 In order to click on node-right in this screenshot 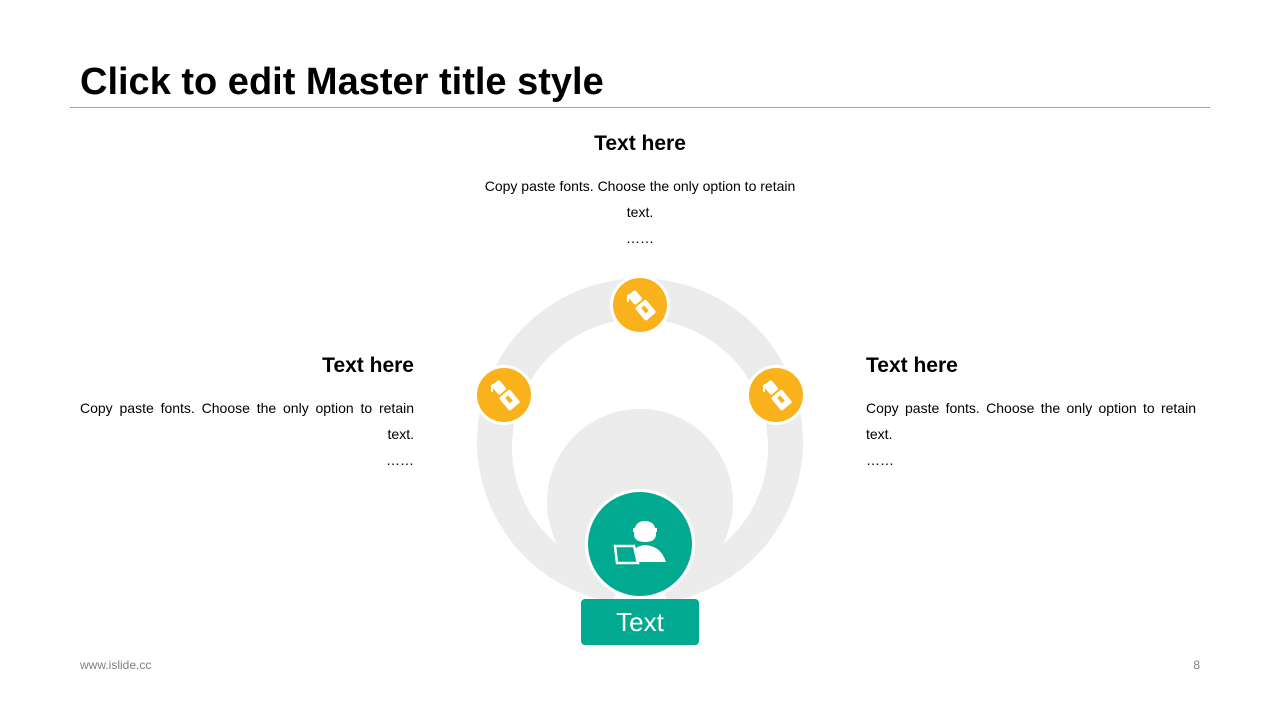, I will do `click(776, 395)`.